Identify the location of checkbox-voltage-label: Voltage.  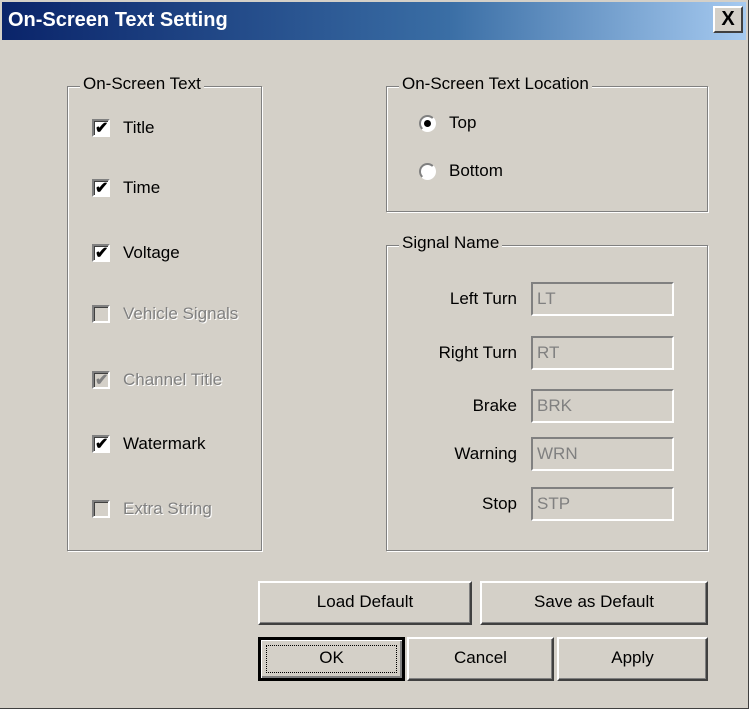
(151, 252).